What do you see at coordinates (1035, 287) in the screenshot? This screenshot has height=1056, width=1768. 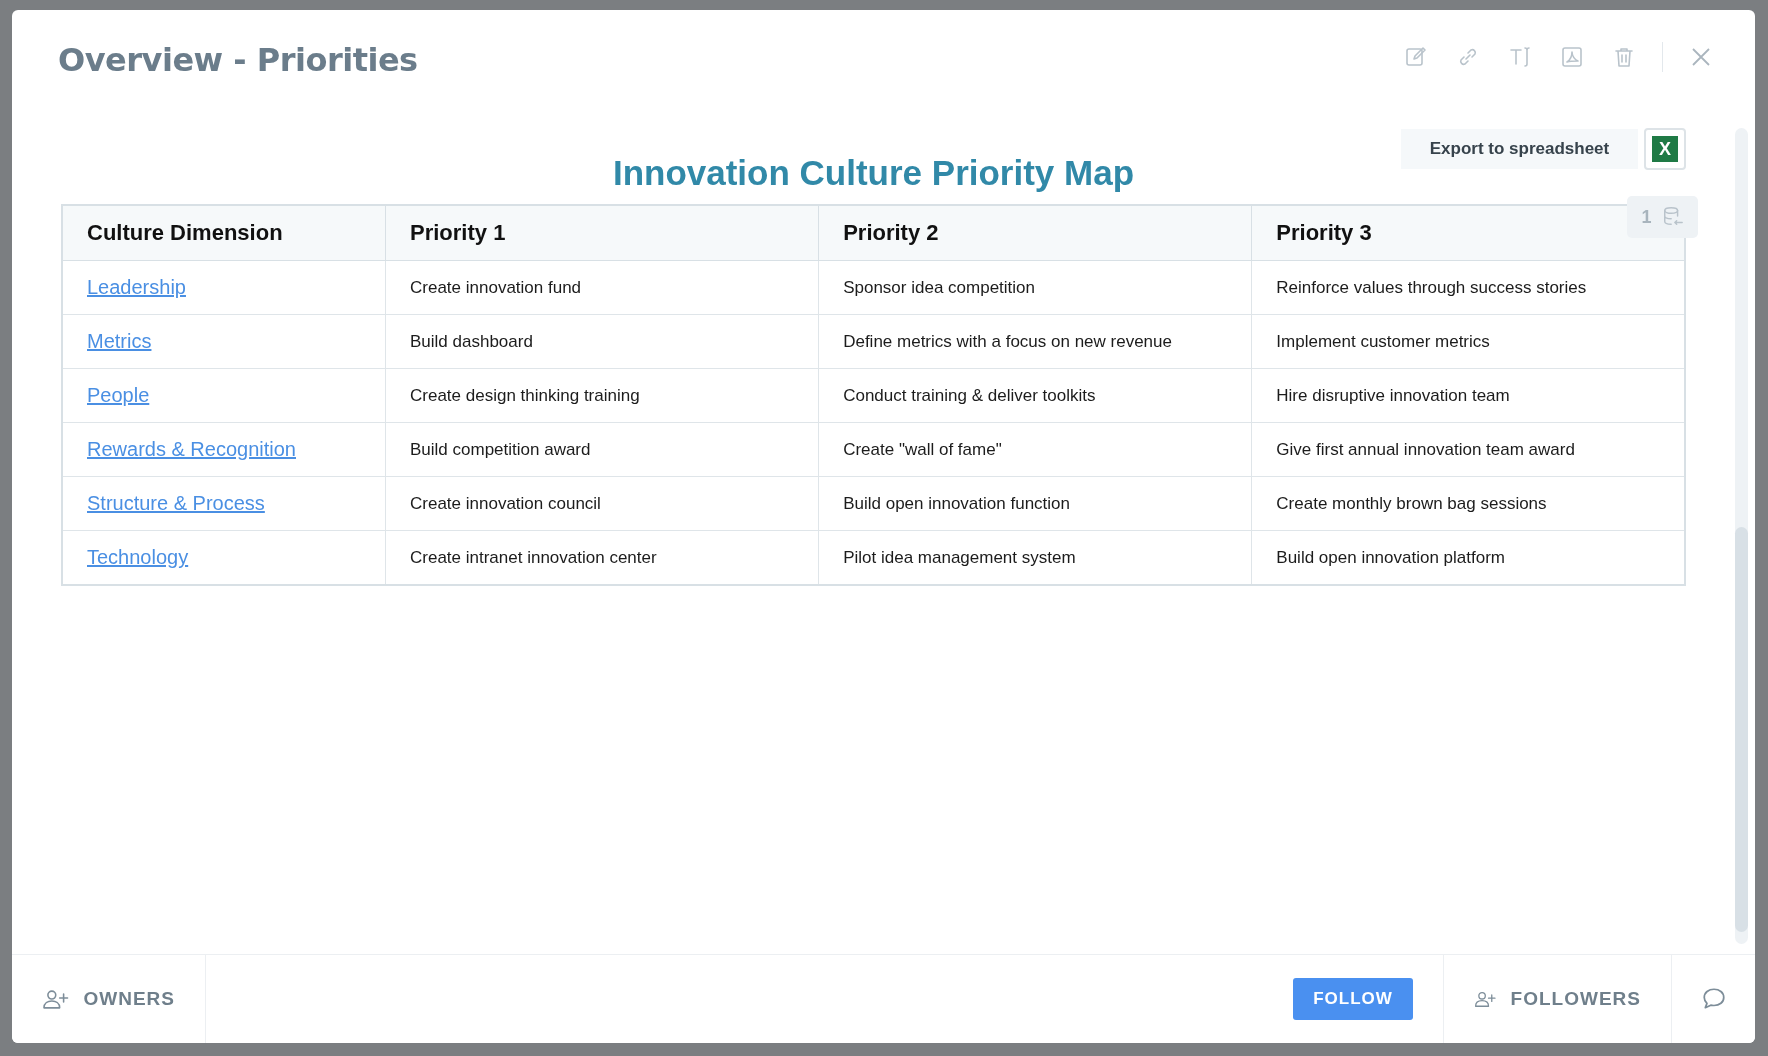 I see `table-cell: Sponsor idea competition` at bounding box center [1035, 287].